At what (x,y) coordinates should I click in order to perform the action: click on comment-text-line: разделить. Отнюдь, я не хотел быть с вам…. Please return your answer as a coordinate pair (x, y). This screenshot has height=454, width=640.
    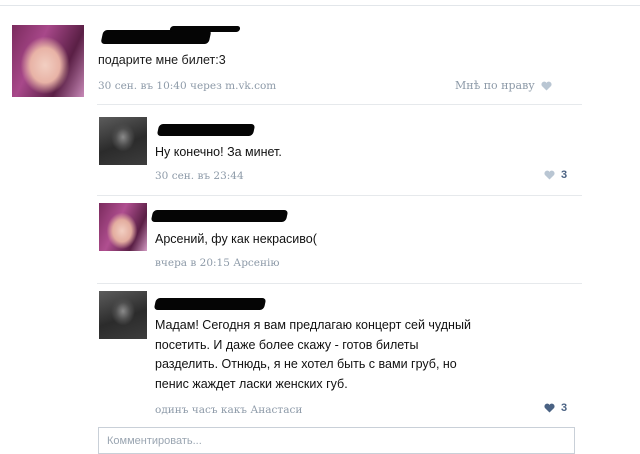
    Looking at the image, I should click on (306, 364).